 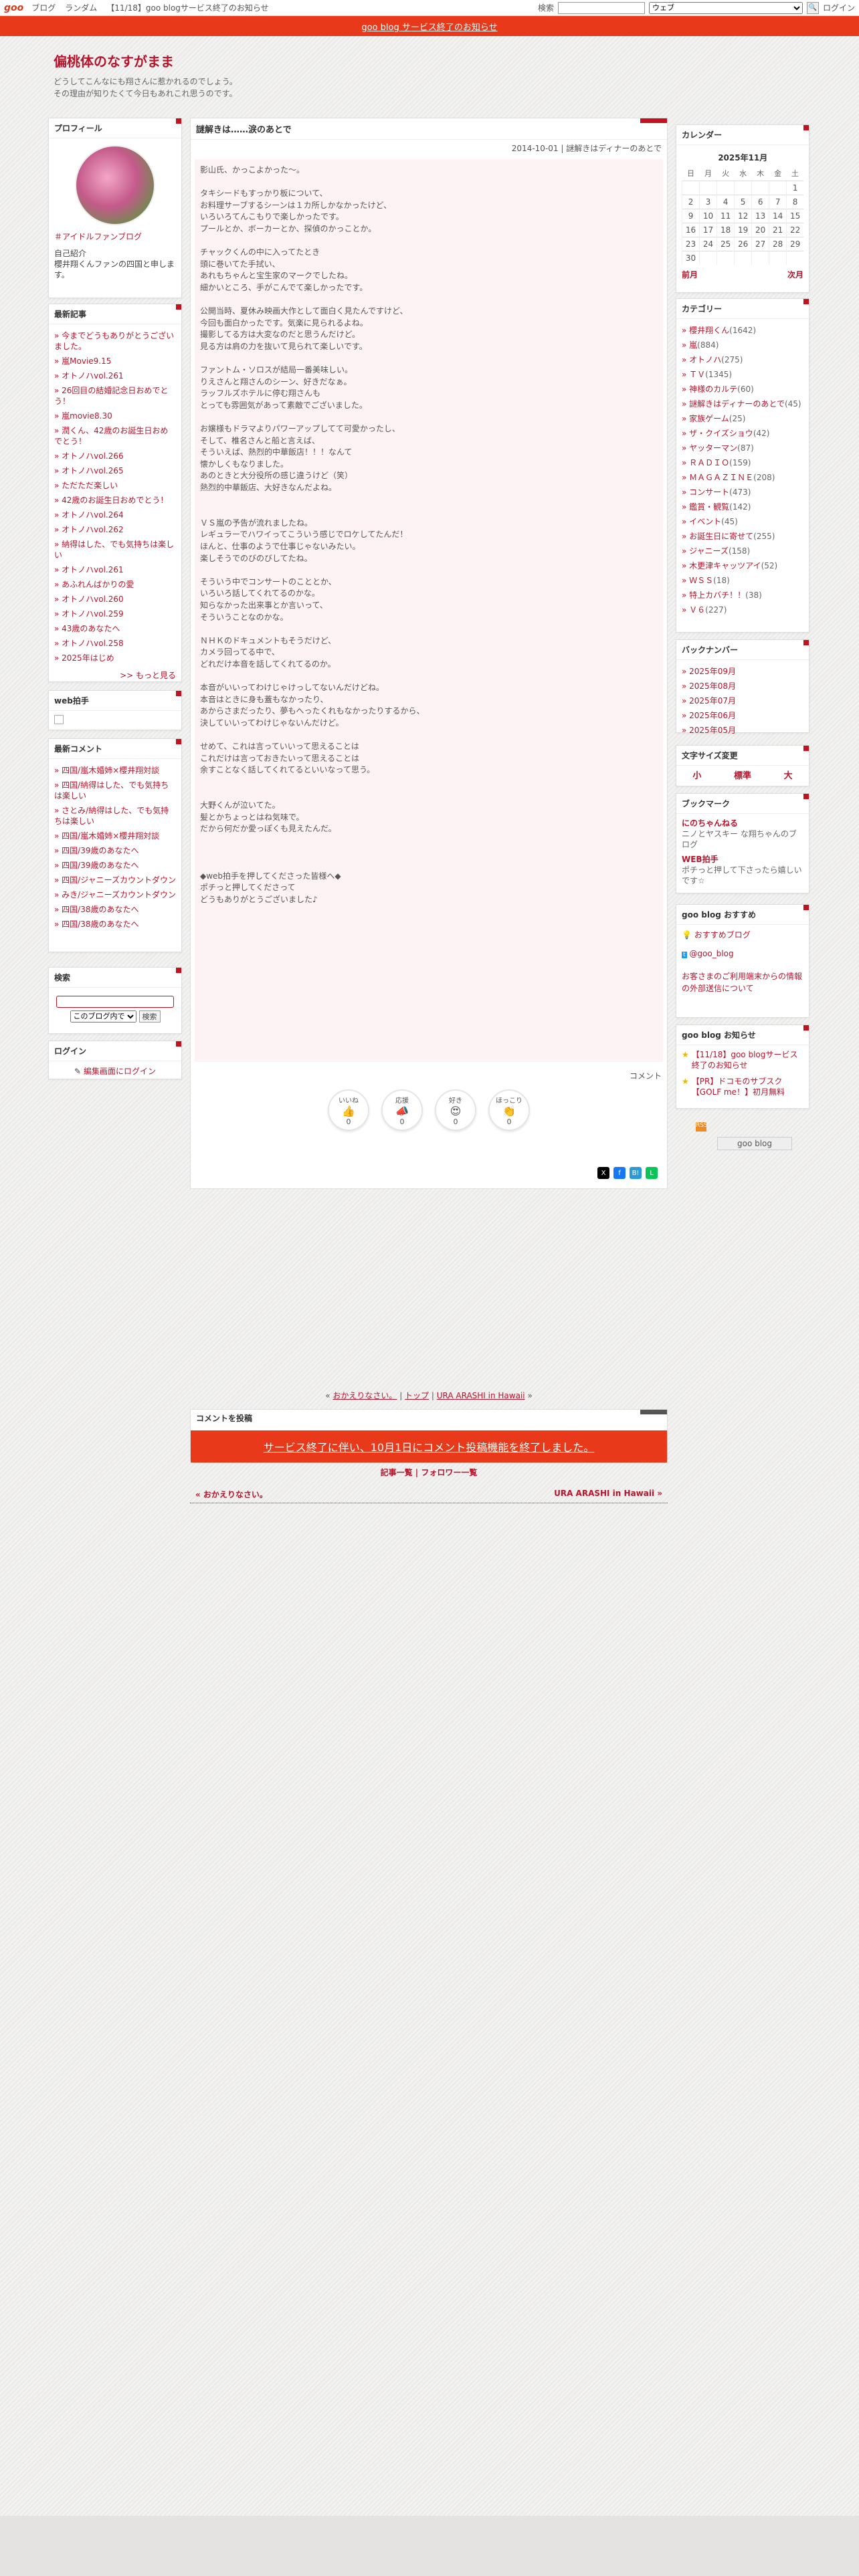 I want to click on font-large-button: 大, so click(x=789, y=774).